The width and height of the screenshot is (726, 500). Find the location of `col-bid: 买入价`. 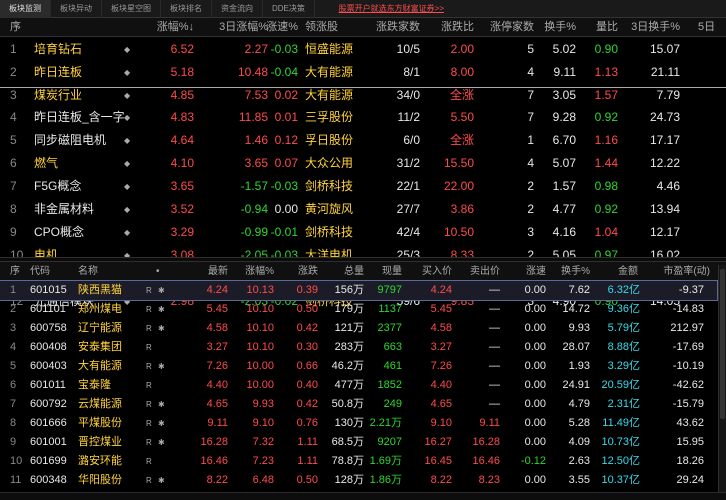

col-bid: 买入价 is located at coordinates (432, 271).